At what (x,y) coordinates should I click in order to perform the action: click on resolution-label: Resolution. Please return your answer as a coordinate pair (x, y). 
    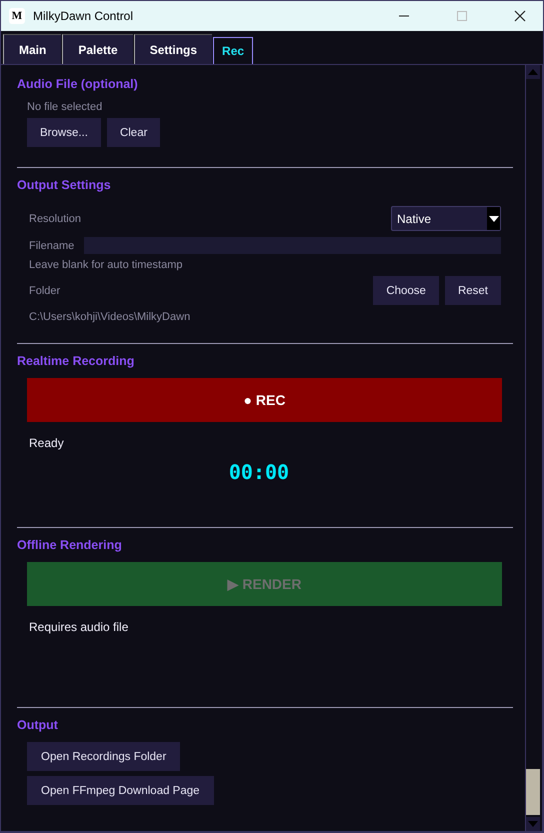
    Looking at the image, I should click on (55, 218).